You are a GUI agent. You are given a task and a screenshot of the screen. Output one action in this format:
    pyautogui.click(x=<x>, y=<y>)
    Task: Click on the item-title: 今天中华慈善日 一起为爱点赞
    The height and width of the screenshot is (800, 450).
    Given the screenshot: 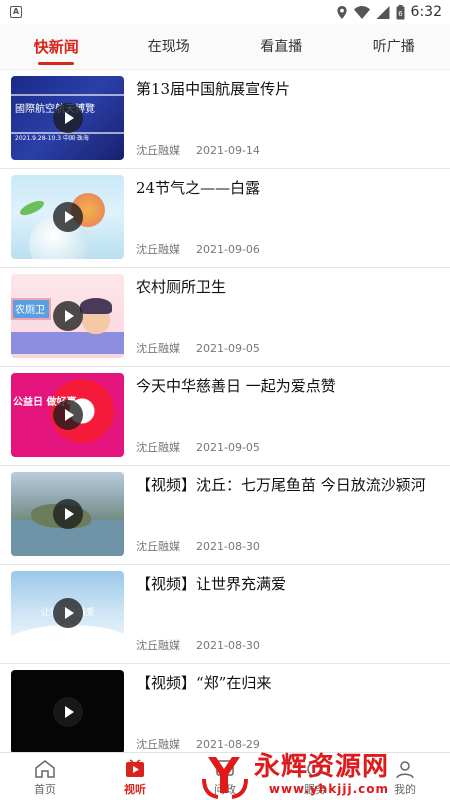 What is the action you would take?
    pyautogui.click(x=236, y=386)
    